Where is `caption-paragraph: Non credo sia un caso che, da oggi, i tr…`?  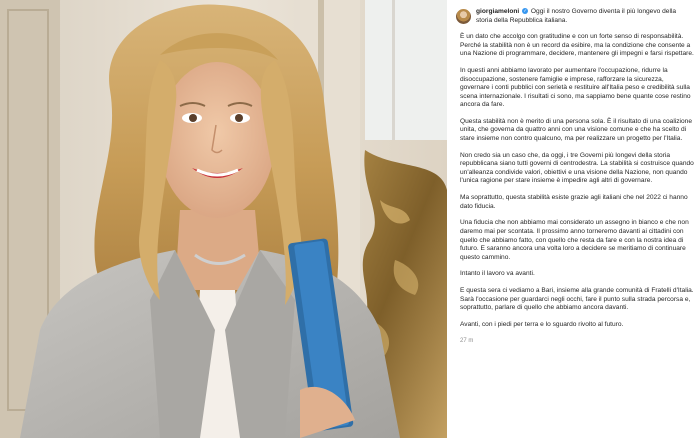 caption-paragraph: Non credo sia un caso che, da oggi, i tr… is located at coordinates (577, 168).